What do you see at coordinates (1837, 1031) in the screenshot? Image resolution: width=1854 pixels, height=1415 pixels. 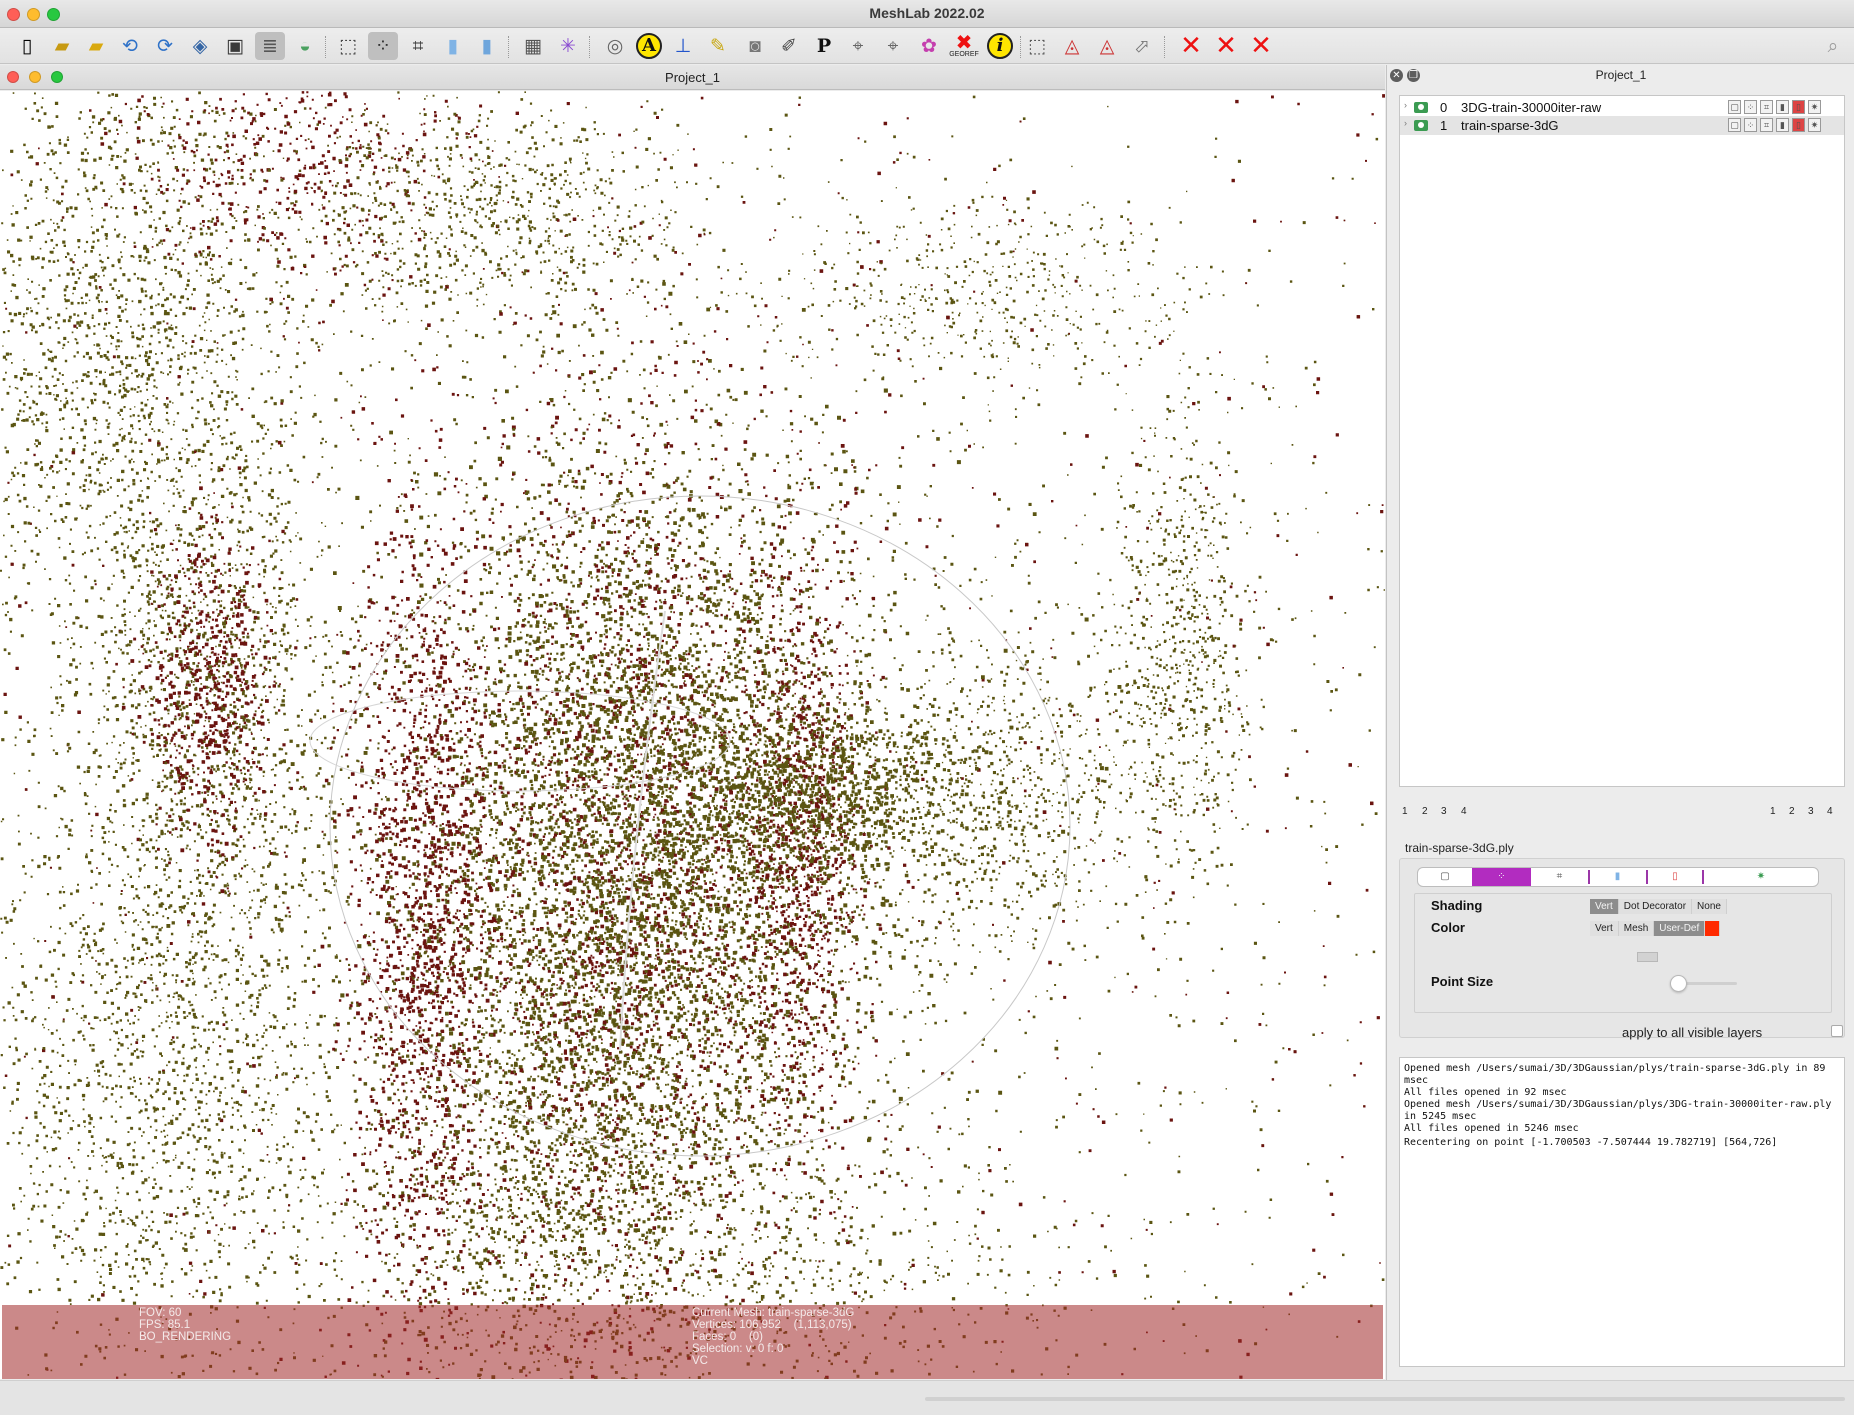 I see `apply-all-checkbox` at bounding box center [1837, 1031].